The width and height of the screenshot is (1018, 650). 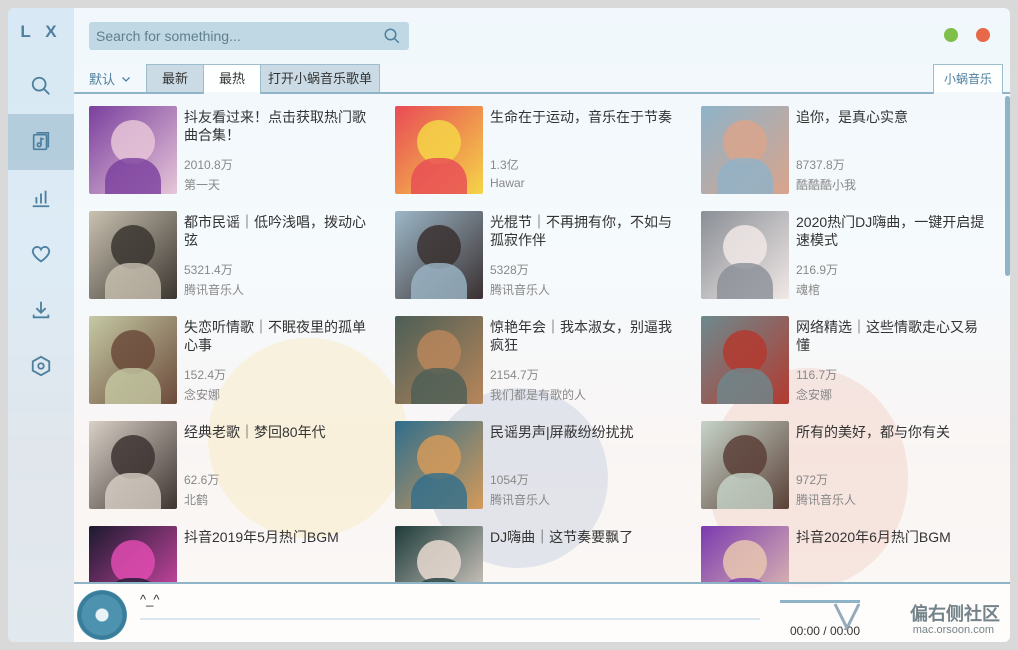 I want to click on progress-bar, so click(x=450, y=619).